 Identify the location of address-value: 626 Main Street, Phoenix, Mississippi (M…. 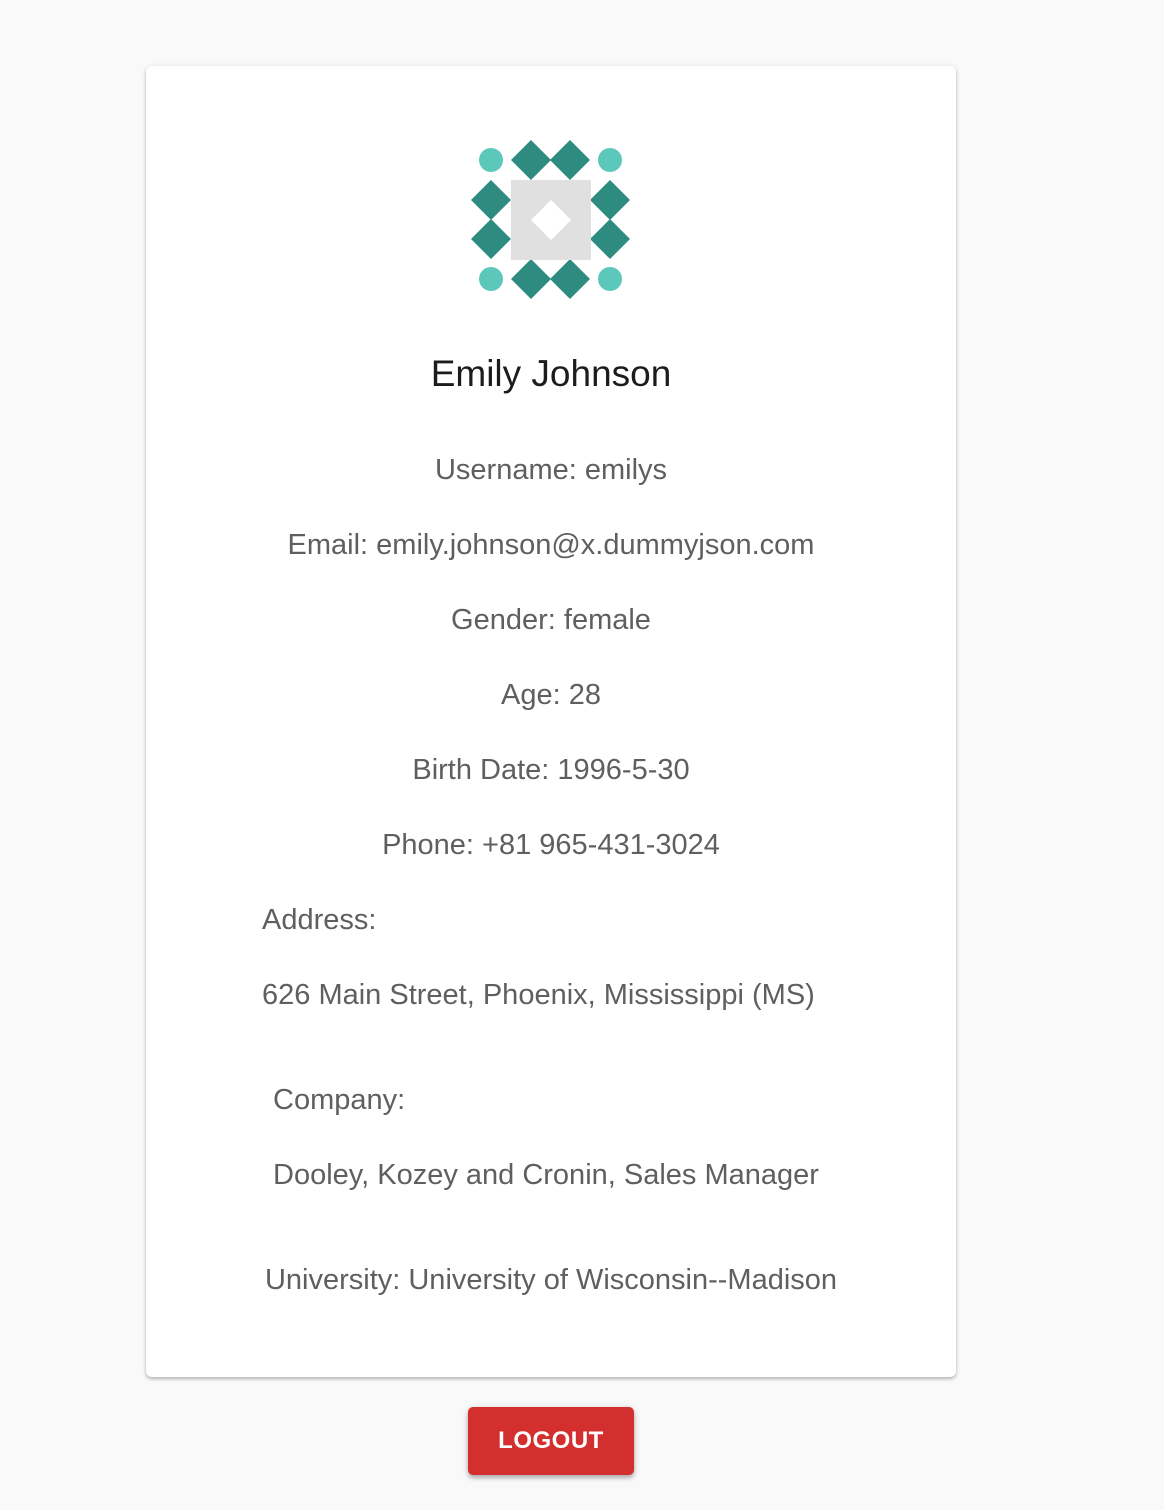
(538, 995).